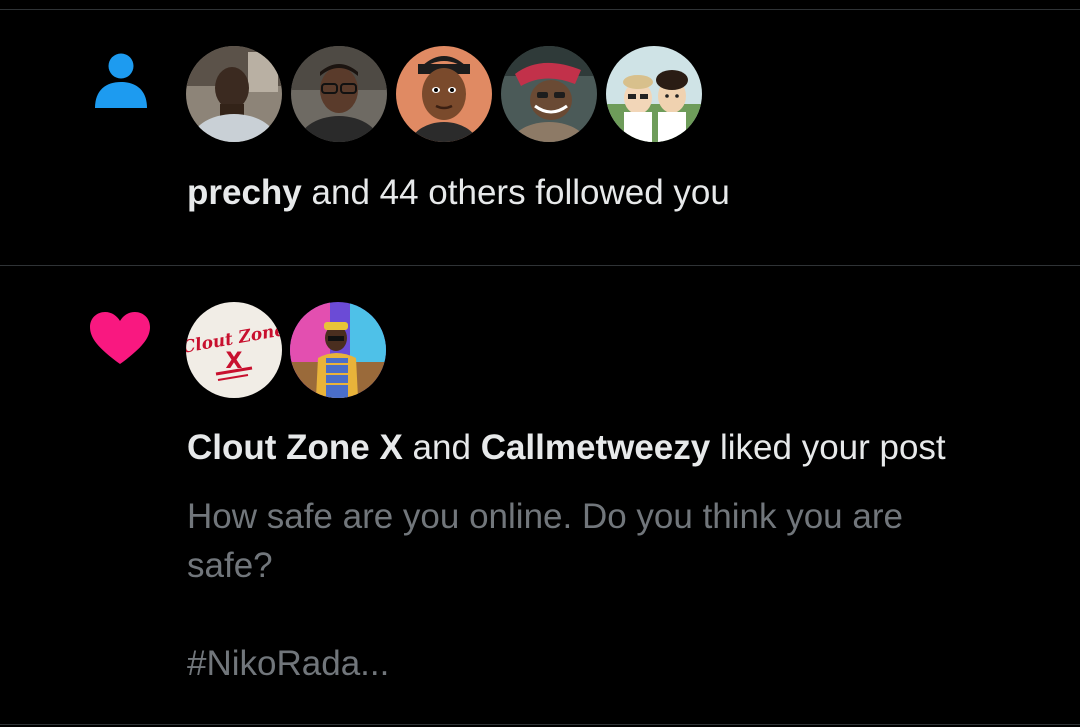 The image size is (1080, 727). I want to click on person-icon, so click(121, 83).